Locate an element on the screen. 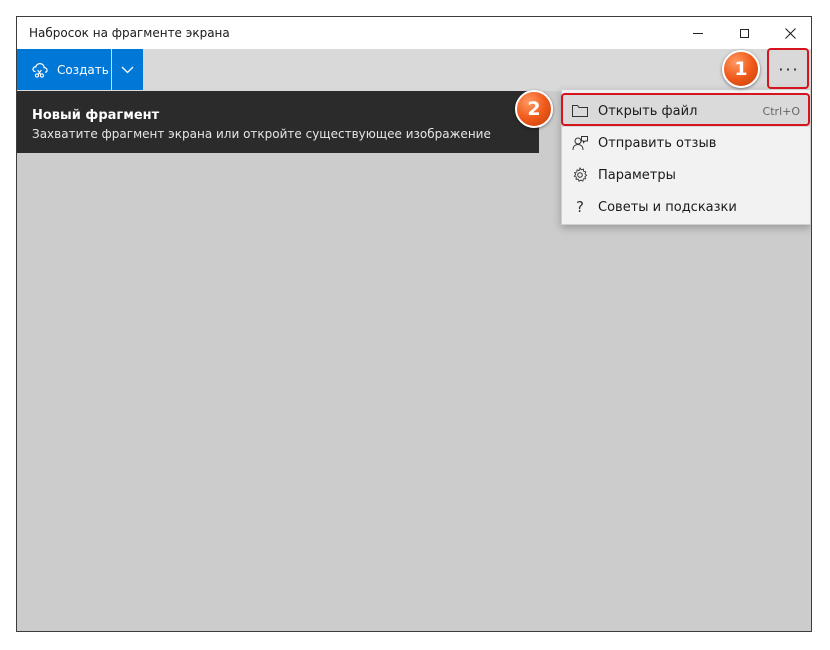  maximize-icon is located at coordinates (744, 33).